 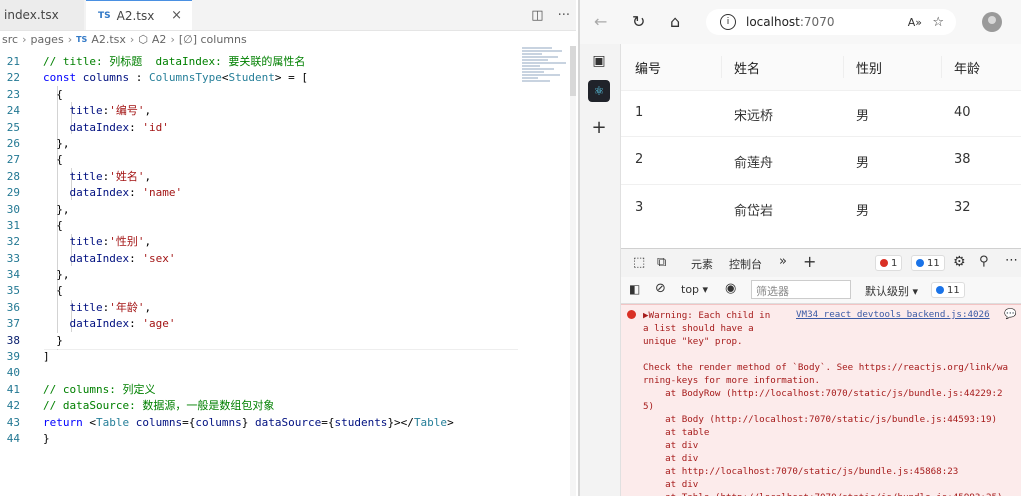 I want to click on line-number: 44, so click(x=13, y=438).